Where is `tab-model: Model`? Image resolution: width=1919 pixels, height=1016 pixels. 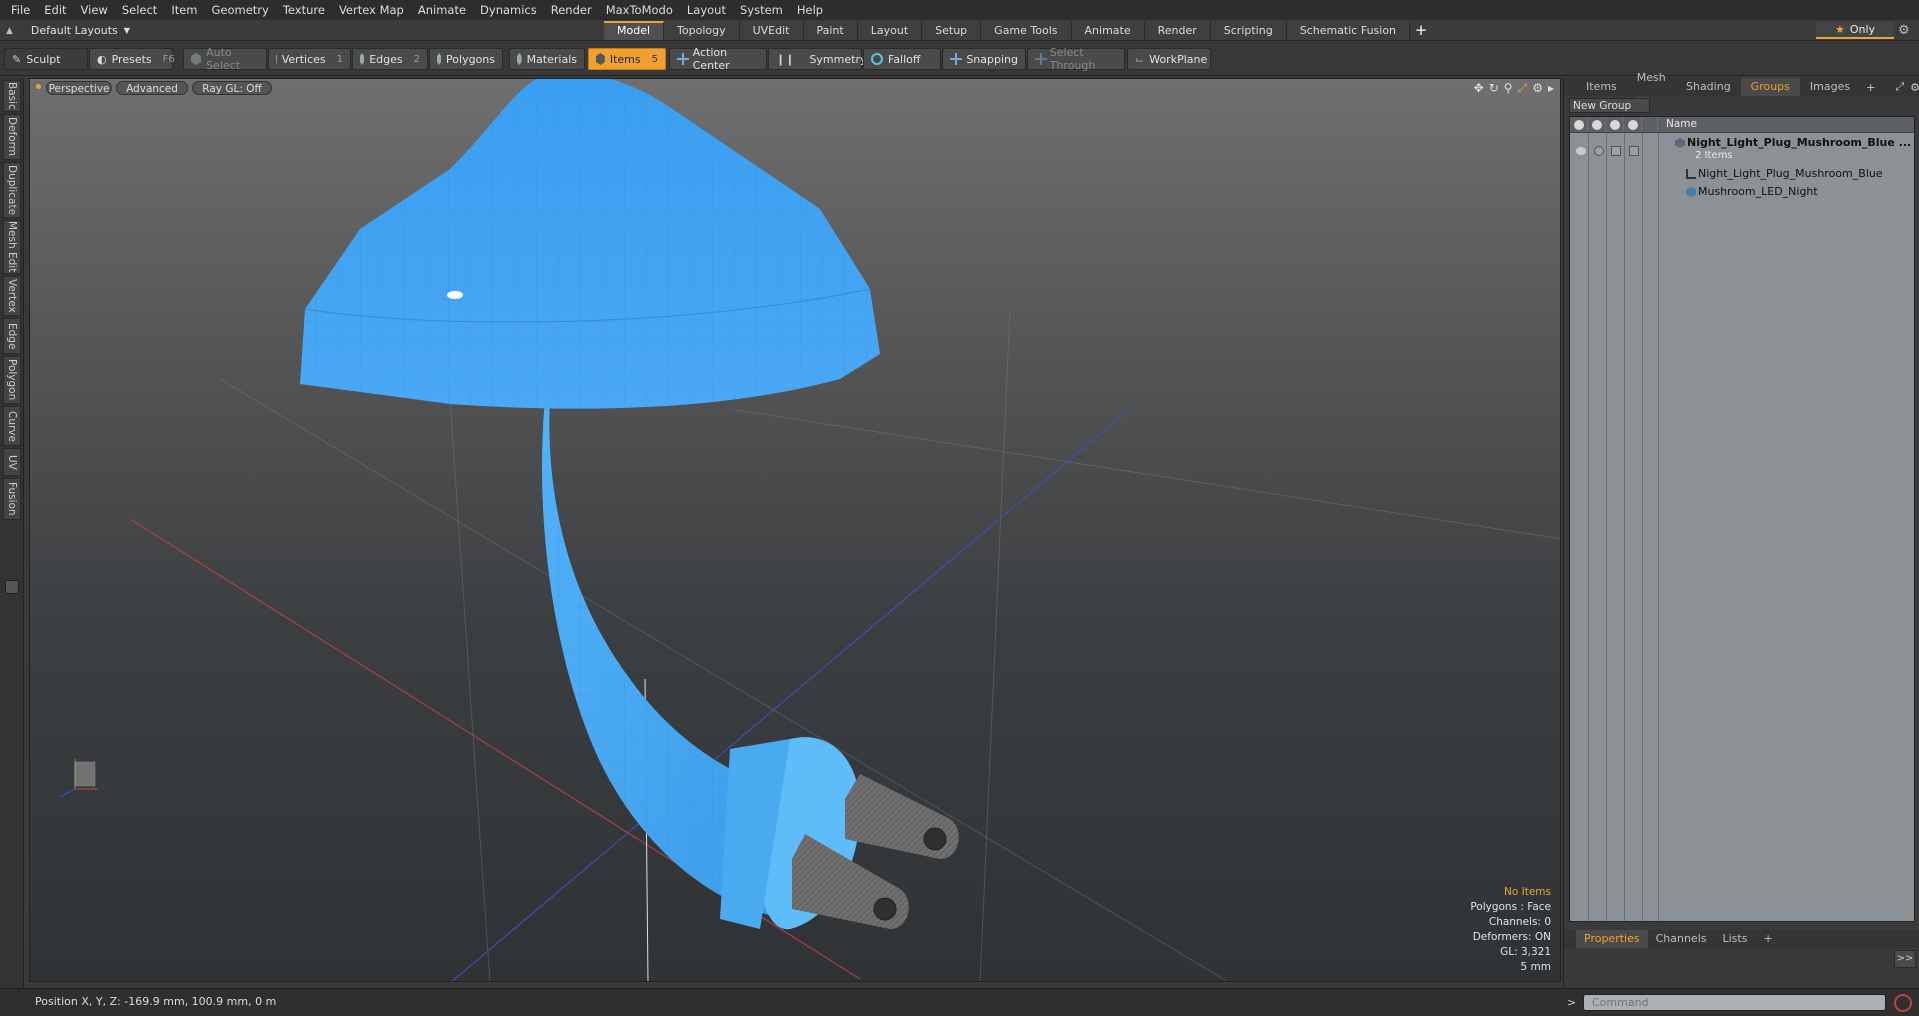
tab-model: Model is located at coordinates (634, 30).